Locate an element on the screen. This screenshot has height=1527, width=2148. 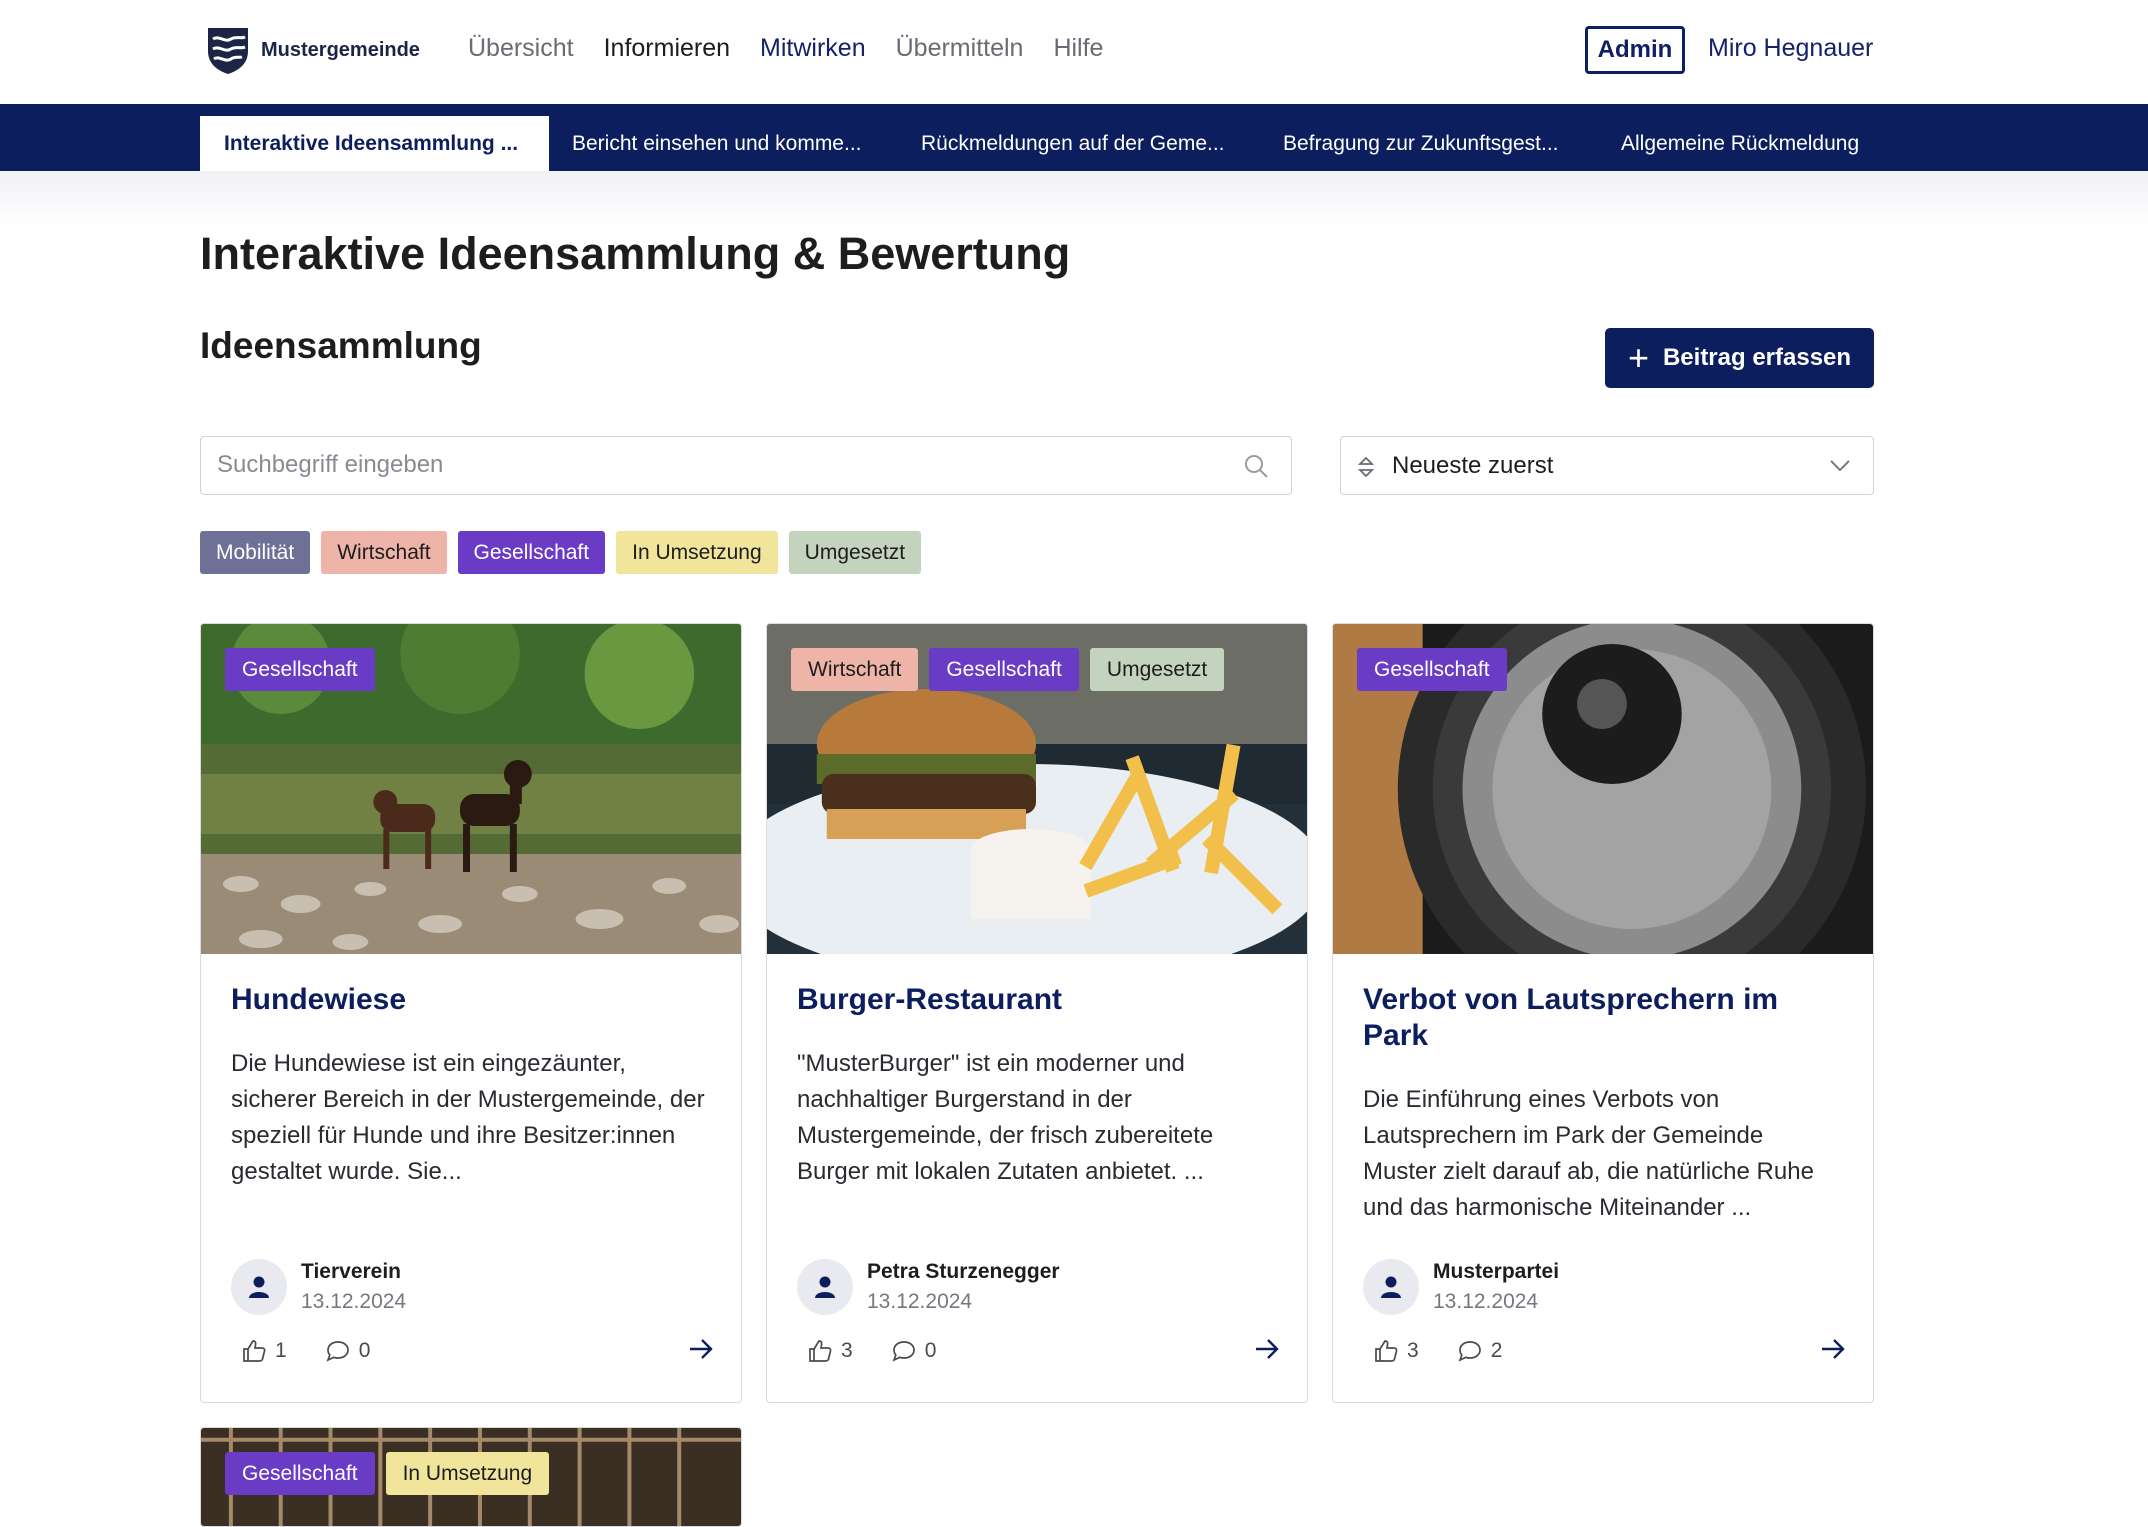
chevron-down-icon is located at coordinates (1840, 466).